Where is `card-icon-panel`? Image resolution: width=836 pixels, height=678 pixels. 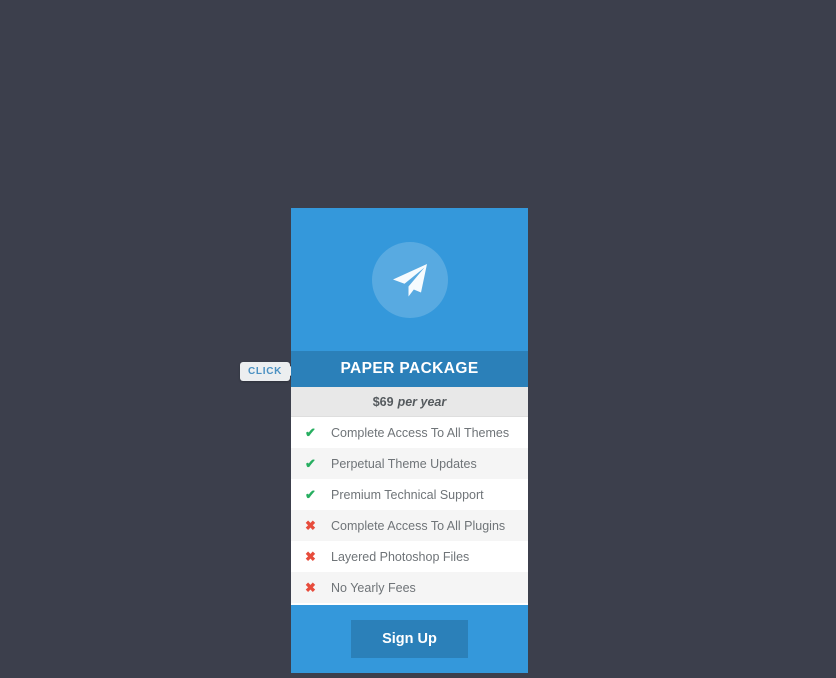
card-icon-panel is located at coordinates (409, 279).